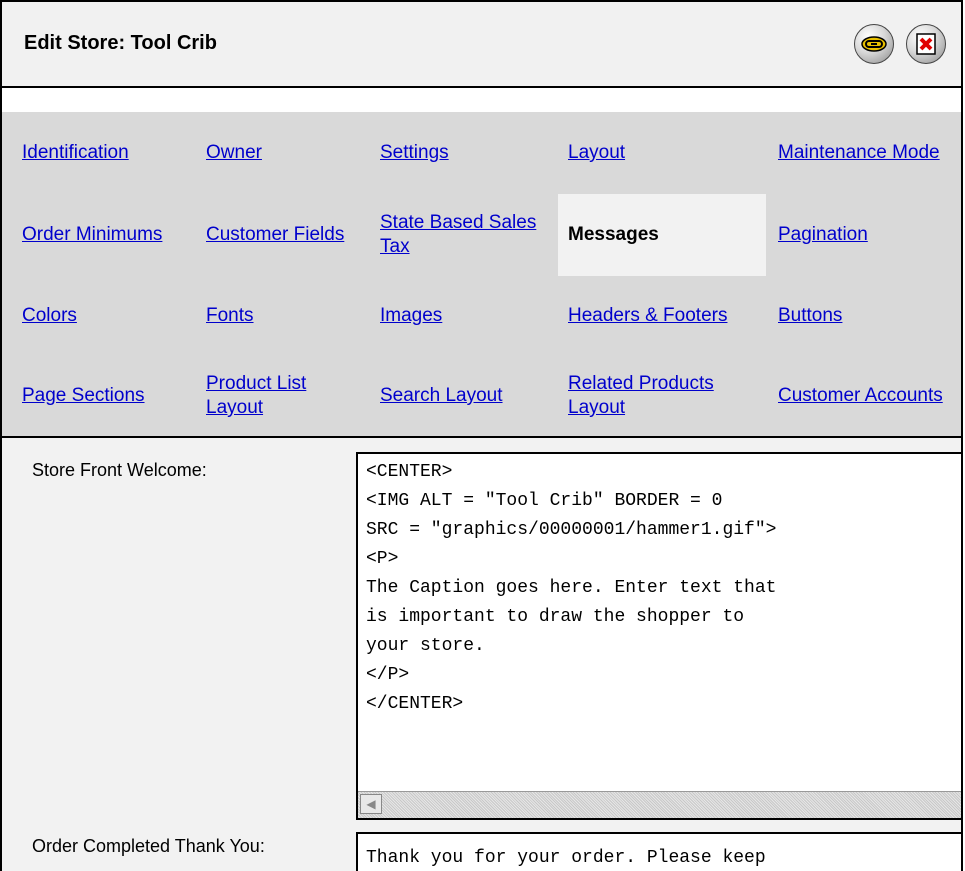 Image resolution: width=965 pixels, height=871 pixels. Describe the element at coordinates (119, 470) in the screenshot. I see `store-front-welcome-label: Store Front Welcome:` at that location.